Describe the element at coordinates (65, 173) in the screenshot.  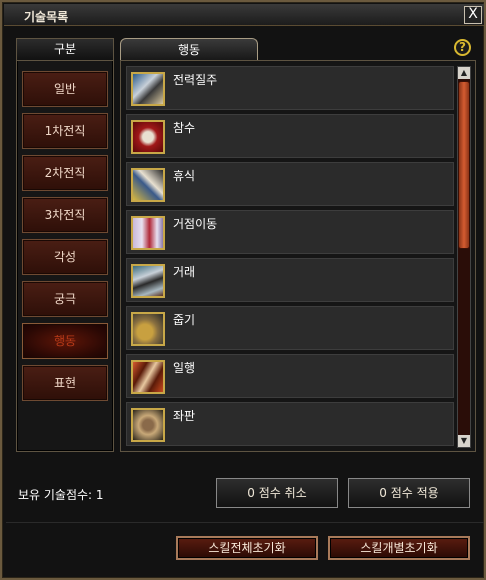
I see `category-job2: 2차전직` at that location.